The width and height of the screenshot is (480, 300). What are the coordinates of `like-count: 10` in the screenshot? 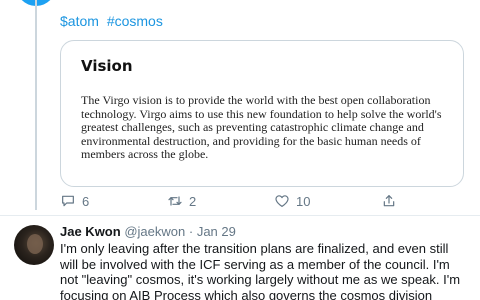 It's located at (303, 201).